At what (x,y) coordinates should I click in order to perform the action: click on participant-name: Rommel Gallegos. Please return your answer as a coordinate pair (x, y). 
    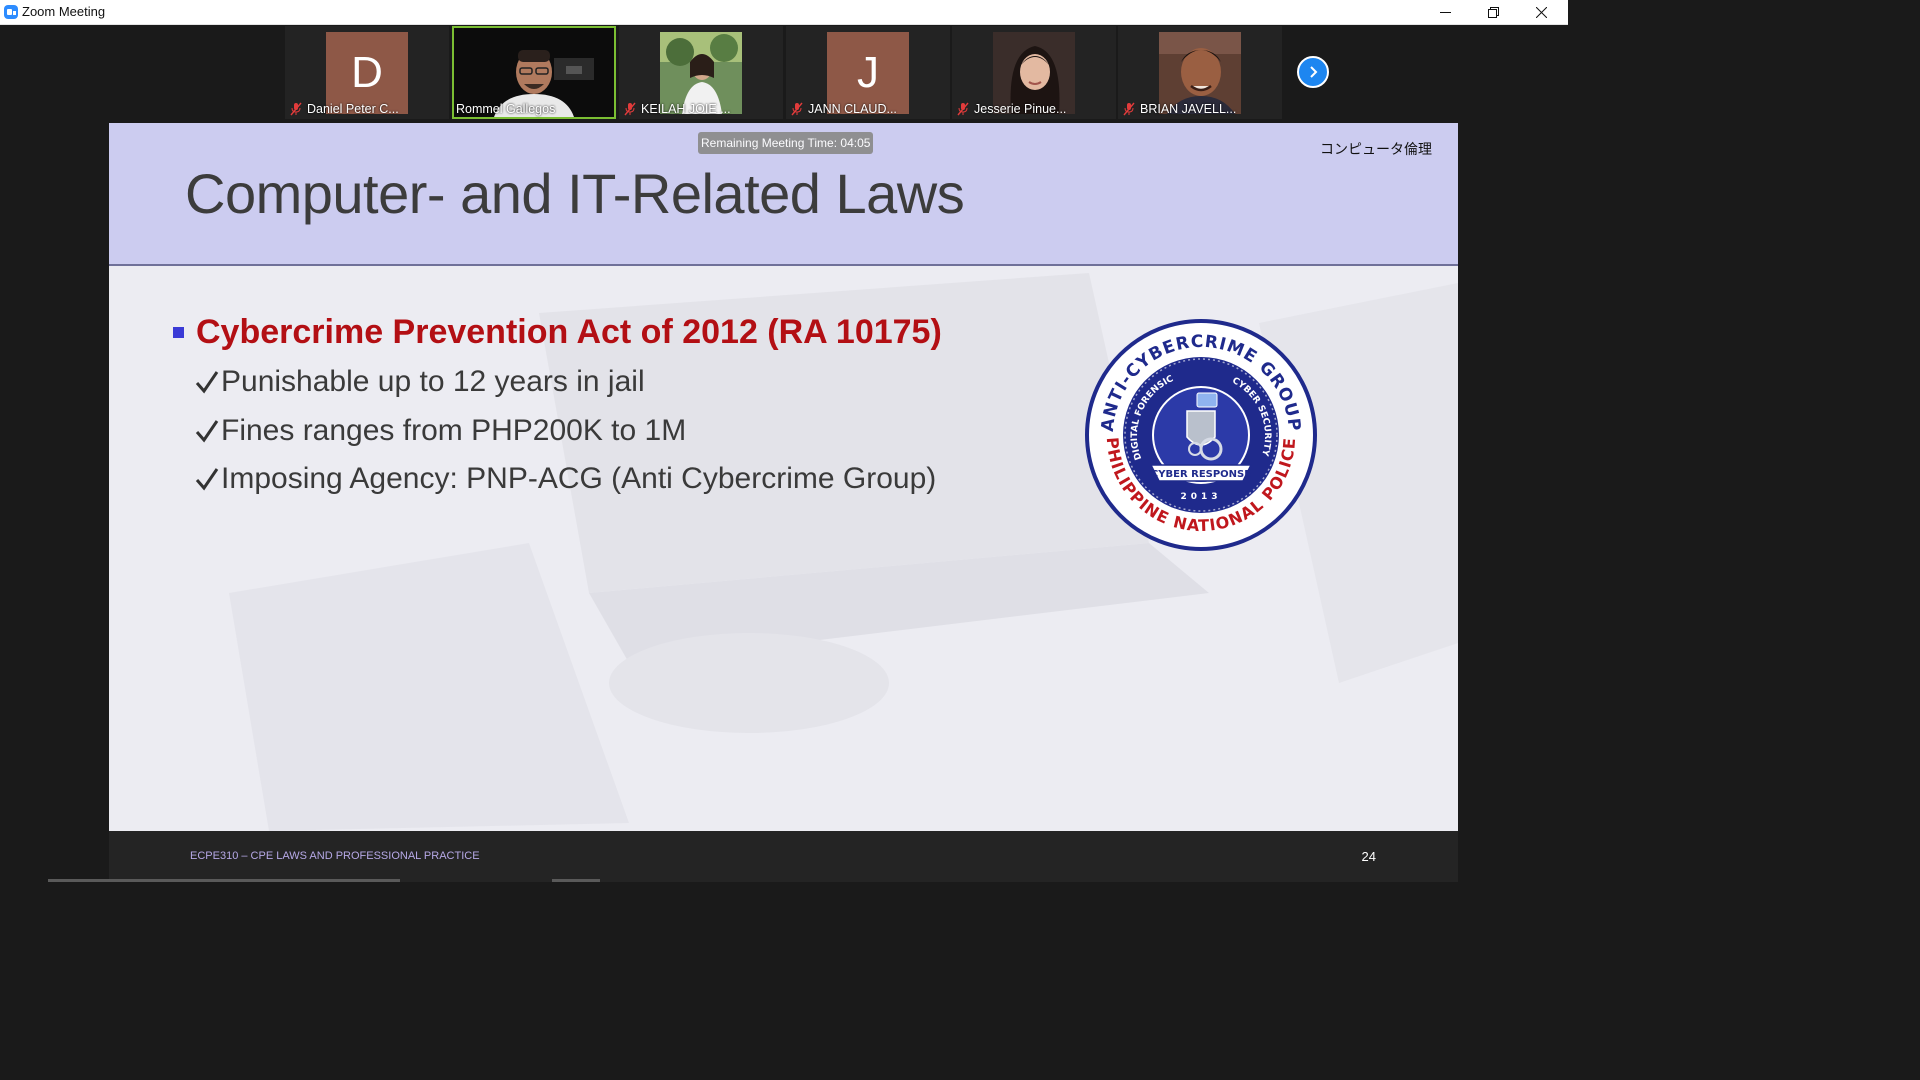
    Looking at the image, I should click on (506, 109).